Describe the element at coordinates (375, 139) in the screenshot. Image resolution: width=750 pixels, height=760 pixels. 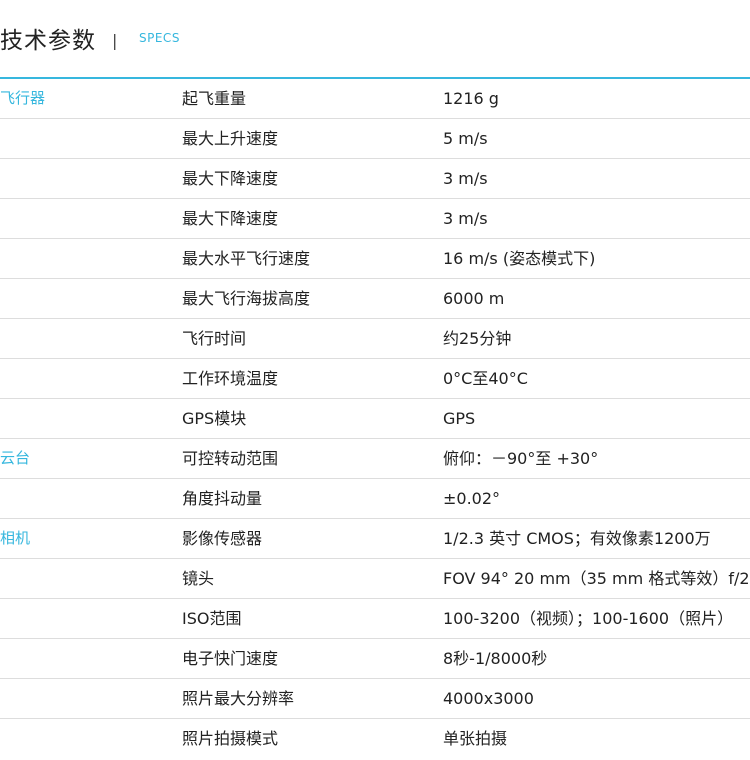
I see `table-row: 最大上升速度 5 m/s` at that location.